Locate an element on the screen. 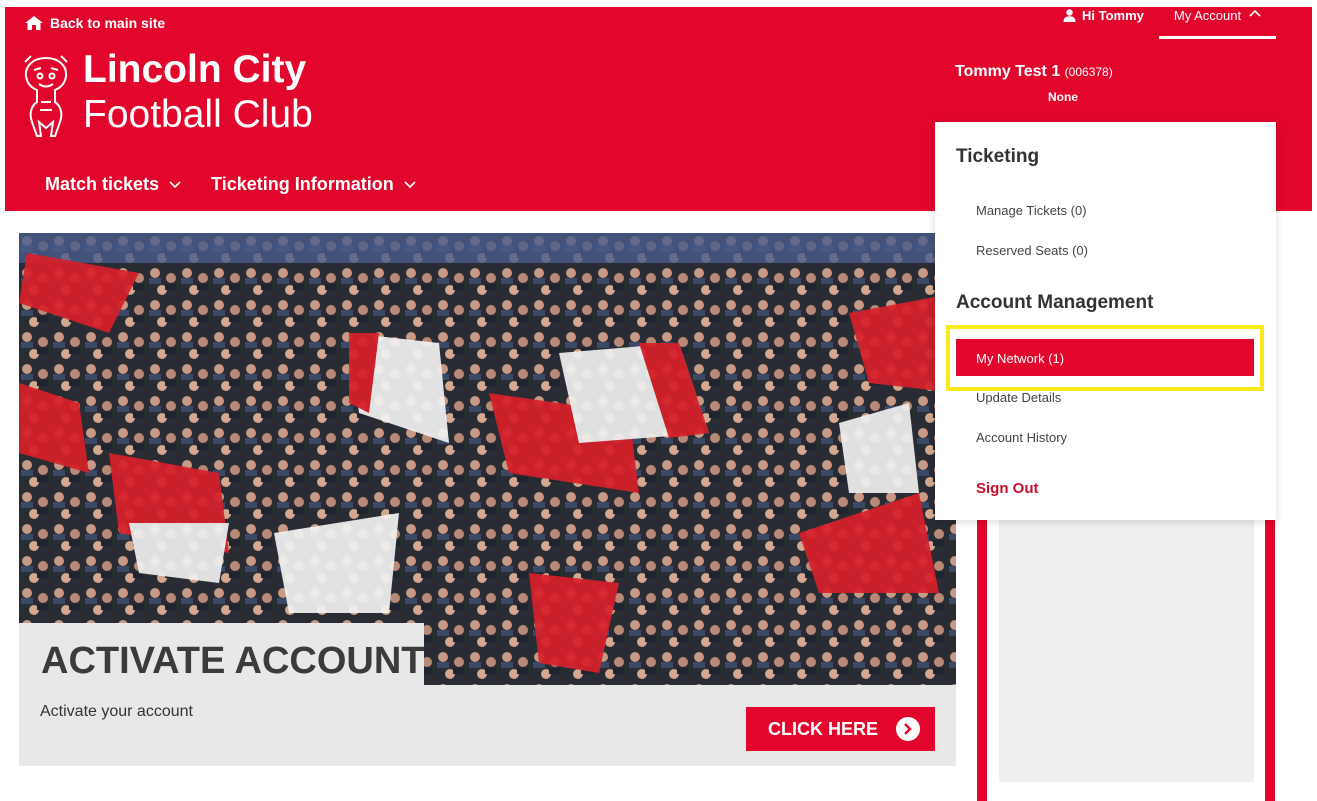  chevron-up-icon is located at coordinates (1255, 13).